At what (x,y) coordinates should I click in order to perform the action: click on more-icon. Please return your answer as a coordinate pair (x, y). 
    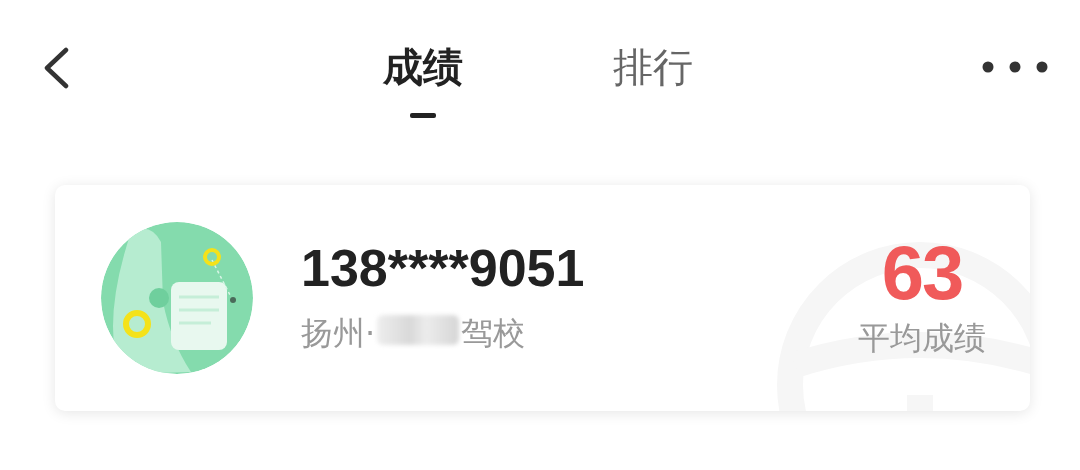
    Looking at the image, I should click on (1015, 67).